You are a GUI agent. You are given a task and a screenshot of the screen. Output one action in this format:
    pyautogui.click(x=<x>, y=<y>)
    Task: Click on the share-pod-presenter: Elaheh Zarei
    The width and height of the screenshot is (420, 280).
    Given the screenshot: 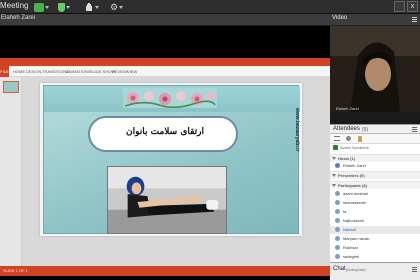 What is the action you would take?
    pyautogui.click(x=18, y=18)
    